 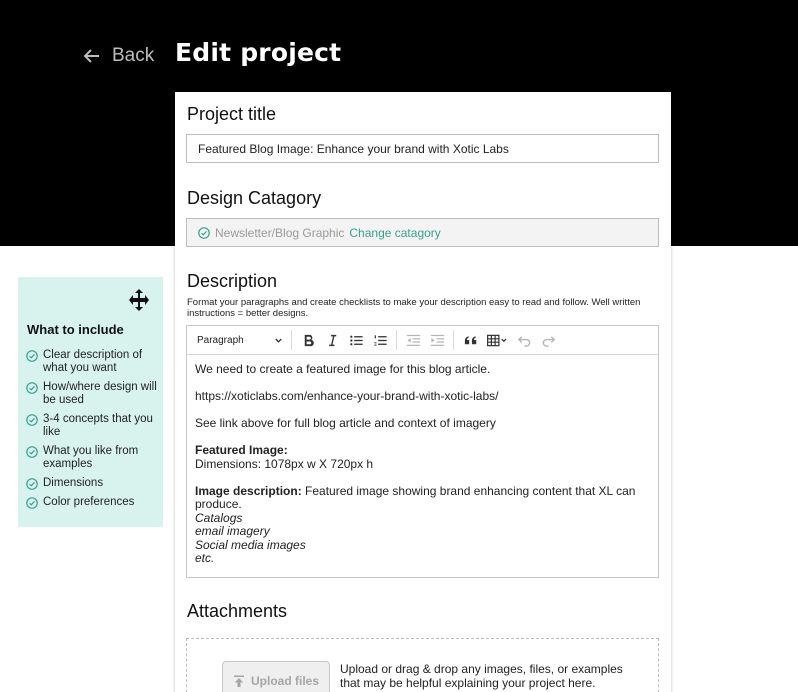 I want to click on image-description-label: Image description:, so click(x=248, y=490).